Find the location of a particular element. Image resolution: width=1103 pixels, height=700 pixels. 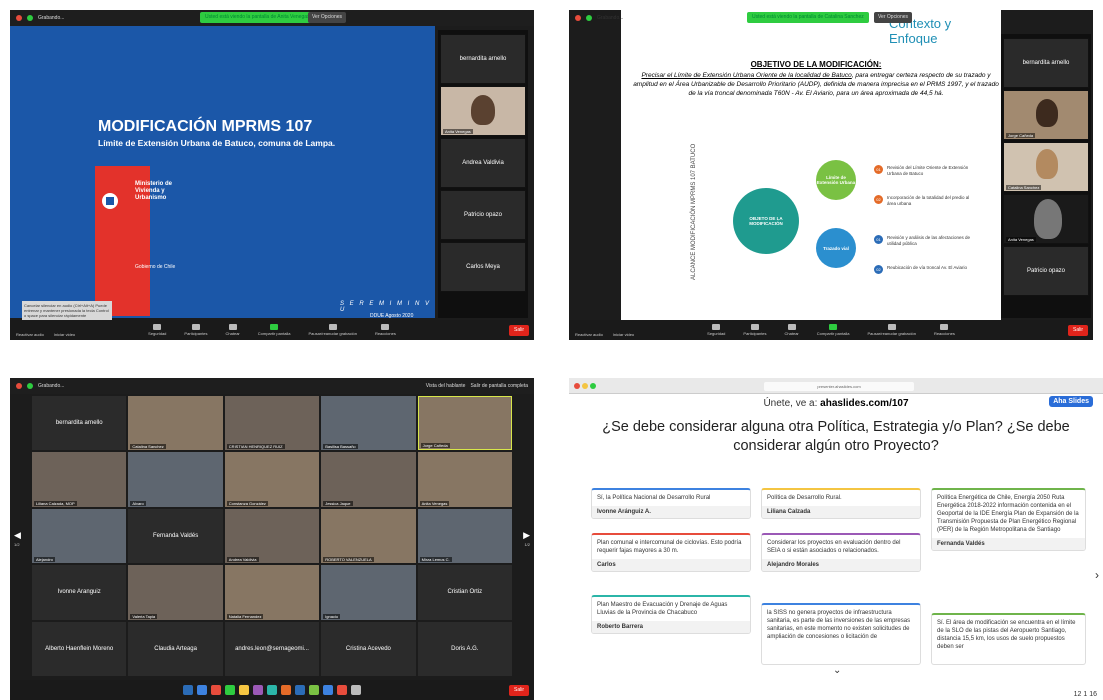

participant-tile: Basilisa Bassaño is located at coordinates (368, 423).